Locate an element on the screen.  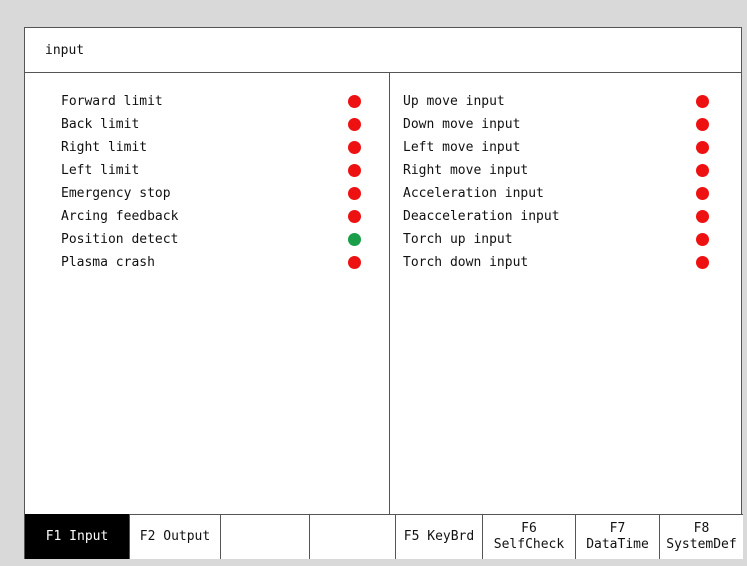
input-row-arcing-feedback: Arcing feedback is located at coordinates (211, 216).